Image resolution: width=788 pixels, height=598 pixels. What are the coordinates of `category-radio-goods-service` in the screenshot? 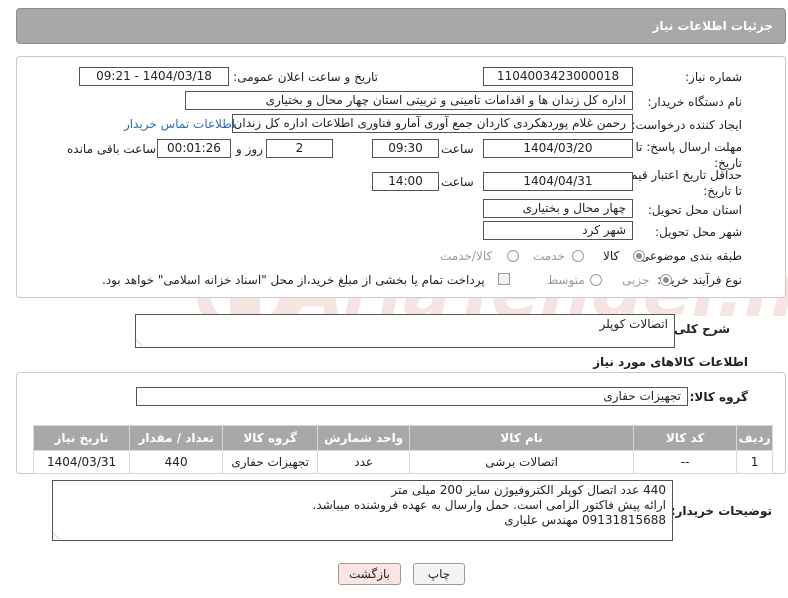 It's located at (513, 256).